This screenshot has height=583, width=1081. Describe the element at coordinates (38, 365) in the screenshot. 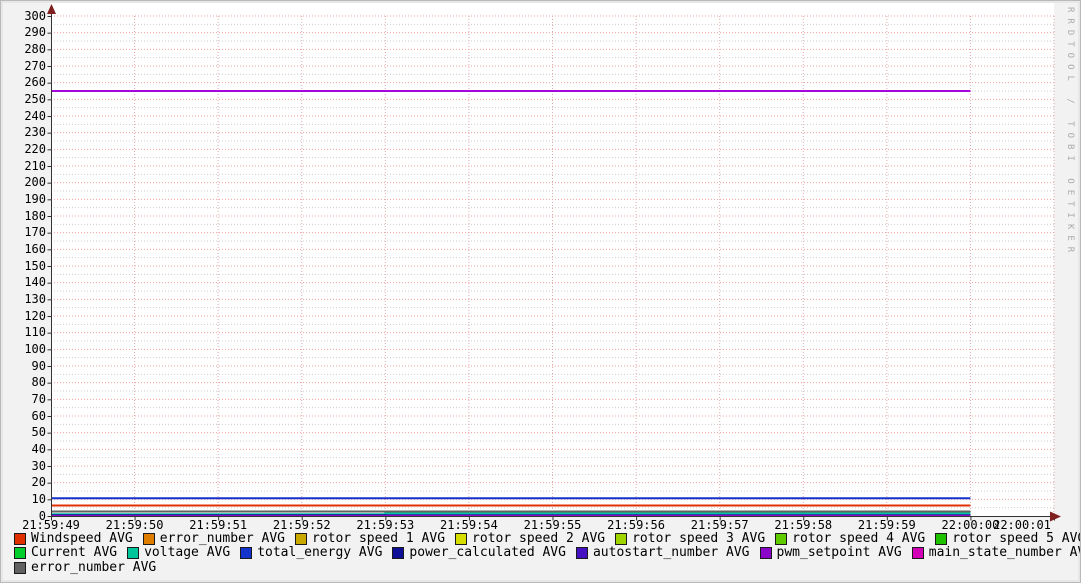

I see `y-axis-tick-label: 90` at that location.